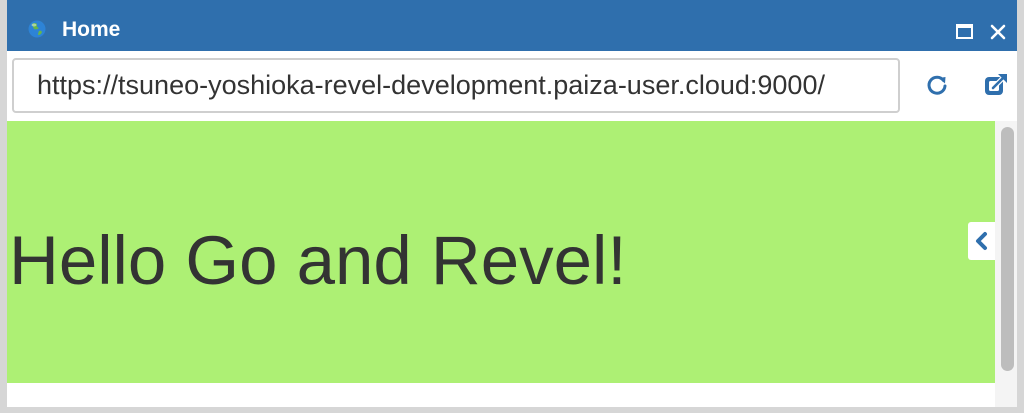 This screenshot has height=413, width=1024. I want to click on globe-icon, so click(37, 29).